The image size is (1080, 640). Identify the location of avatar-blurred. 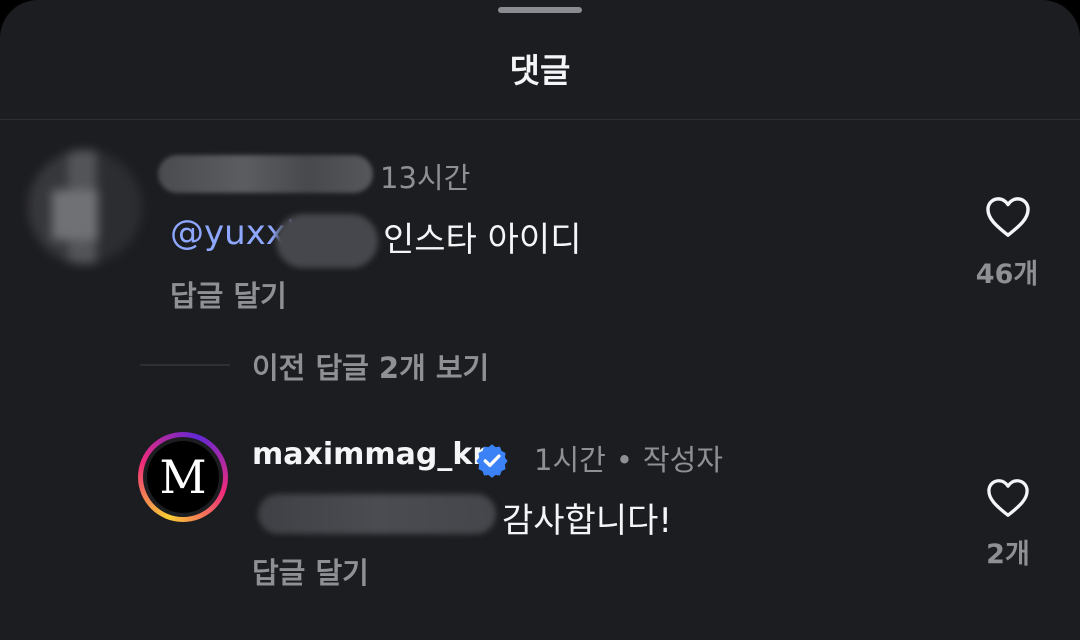
(85, 207).